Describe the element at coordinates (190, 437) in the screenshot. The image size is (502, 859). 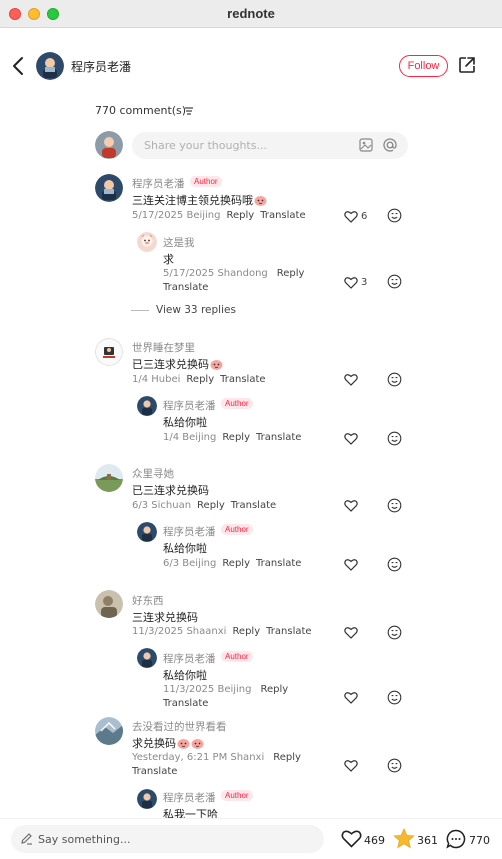
I see `reply-date: 1/4 Beijing` at that location.